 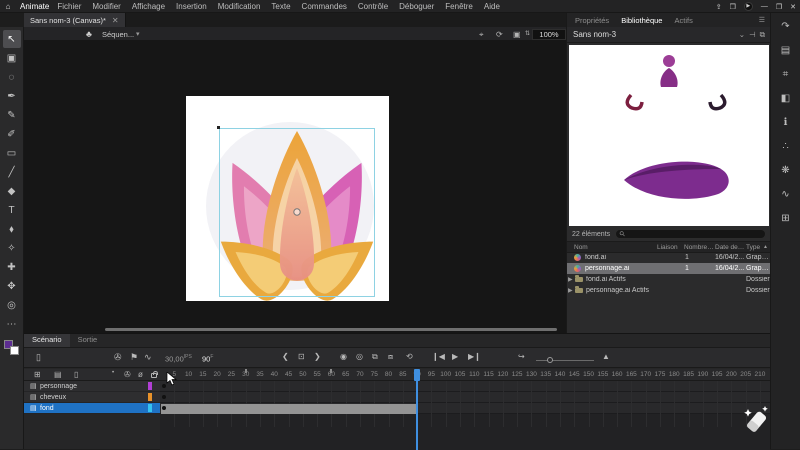 What do you see at coordinates (12, 229) in the screenshot?
I see `ink-bottle-tool: ⬧` at bounding box center [12, 229].